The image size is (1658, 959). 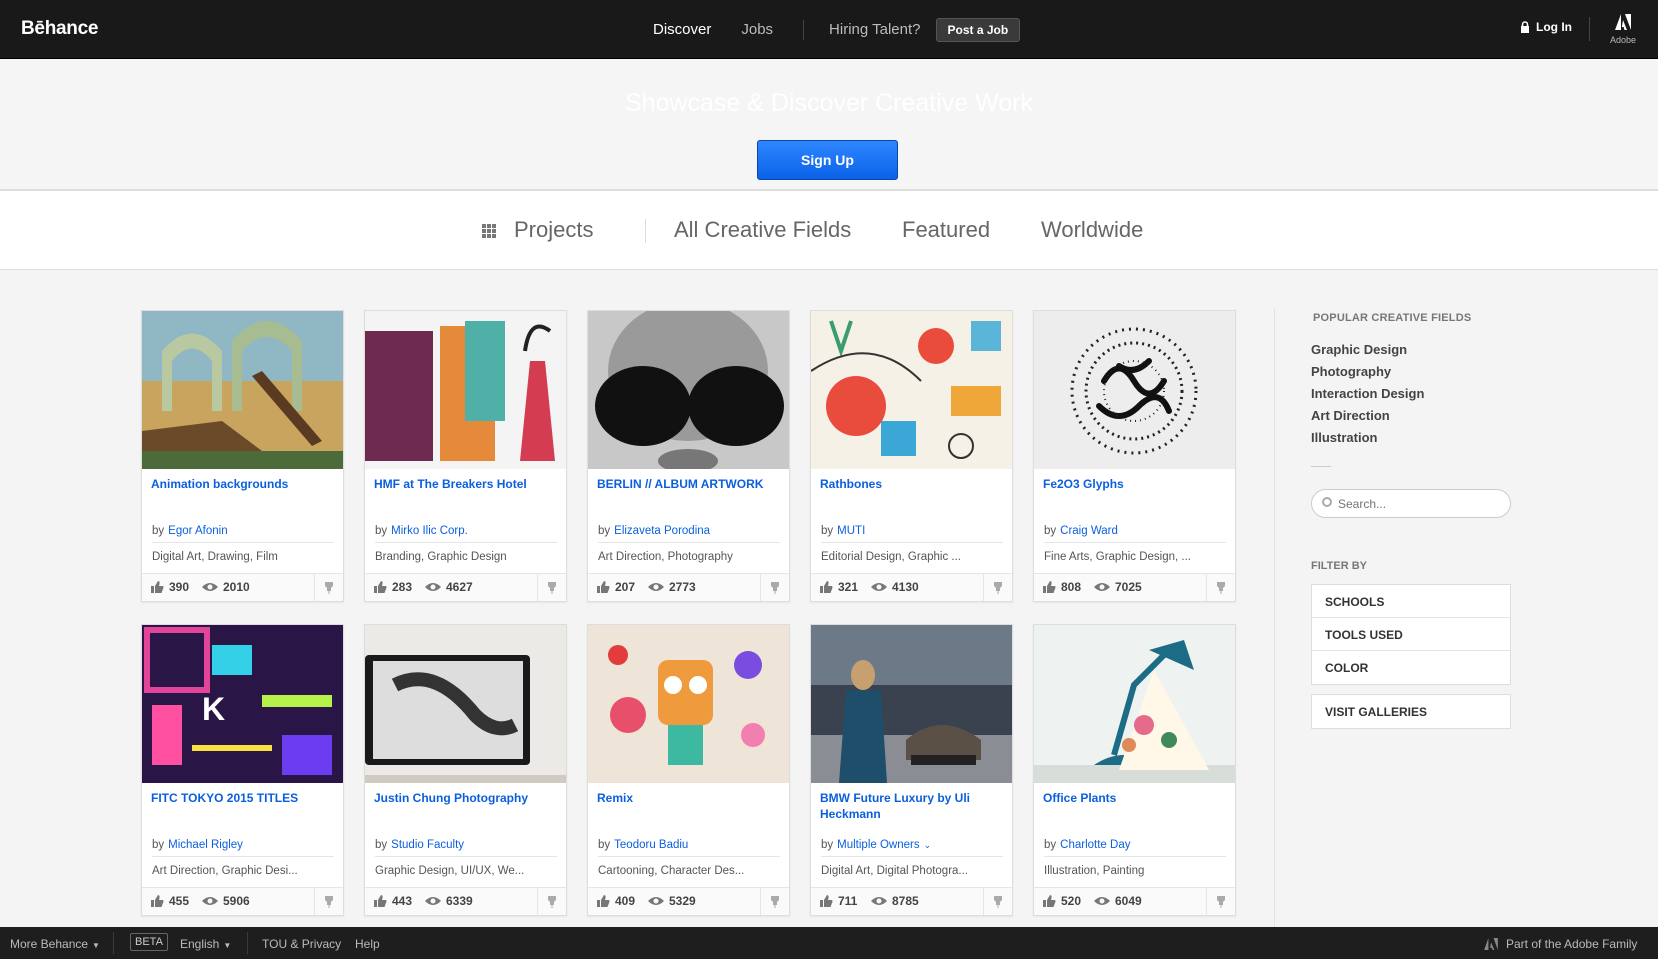 What do you see at coordinates (827, 160) in the screenshot?
I see `signup-button: Sign Up` at bounding box center [827, 160].